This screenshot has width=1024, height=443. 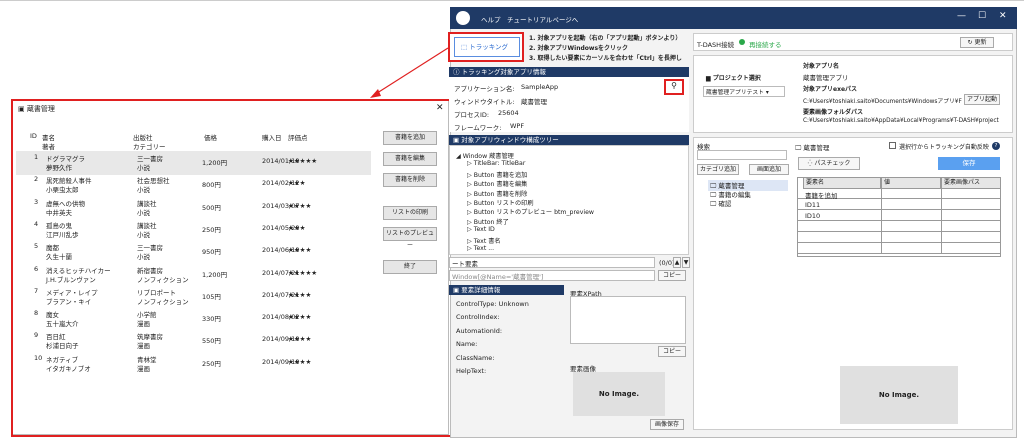 I want to click on chevron-down-icon: ◢, so click(x=459, y=156).